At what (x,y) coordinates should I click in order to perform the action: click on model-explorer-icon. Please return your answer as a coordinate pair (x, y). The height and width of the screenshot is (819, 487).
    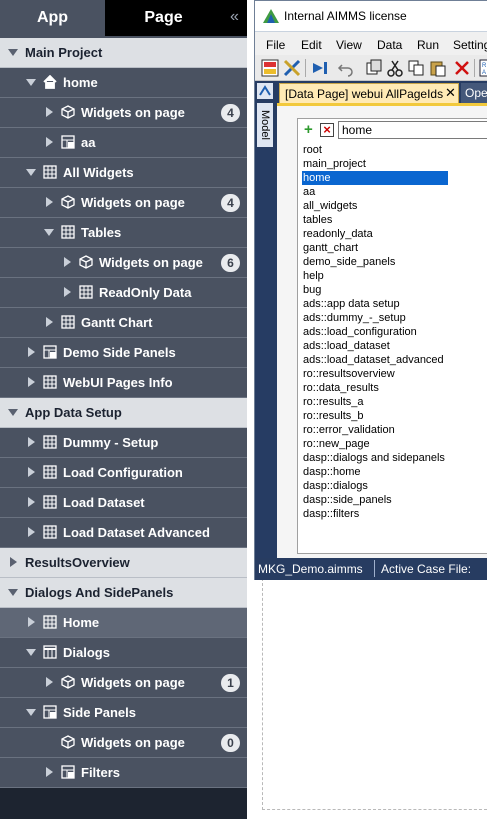
    Looking at the image, I should click on (265, 91).